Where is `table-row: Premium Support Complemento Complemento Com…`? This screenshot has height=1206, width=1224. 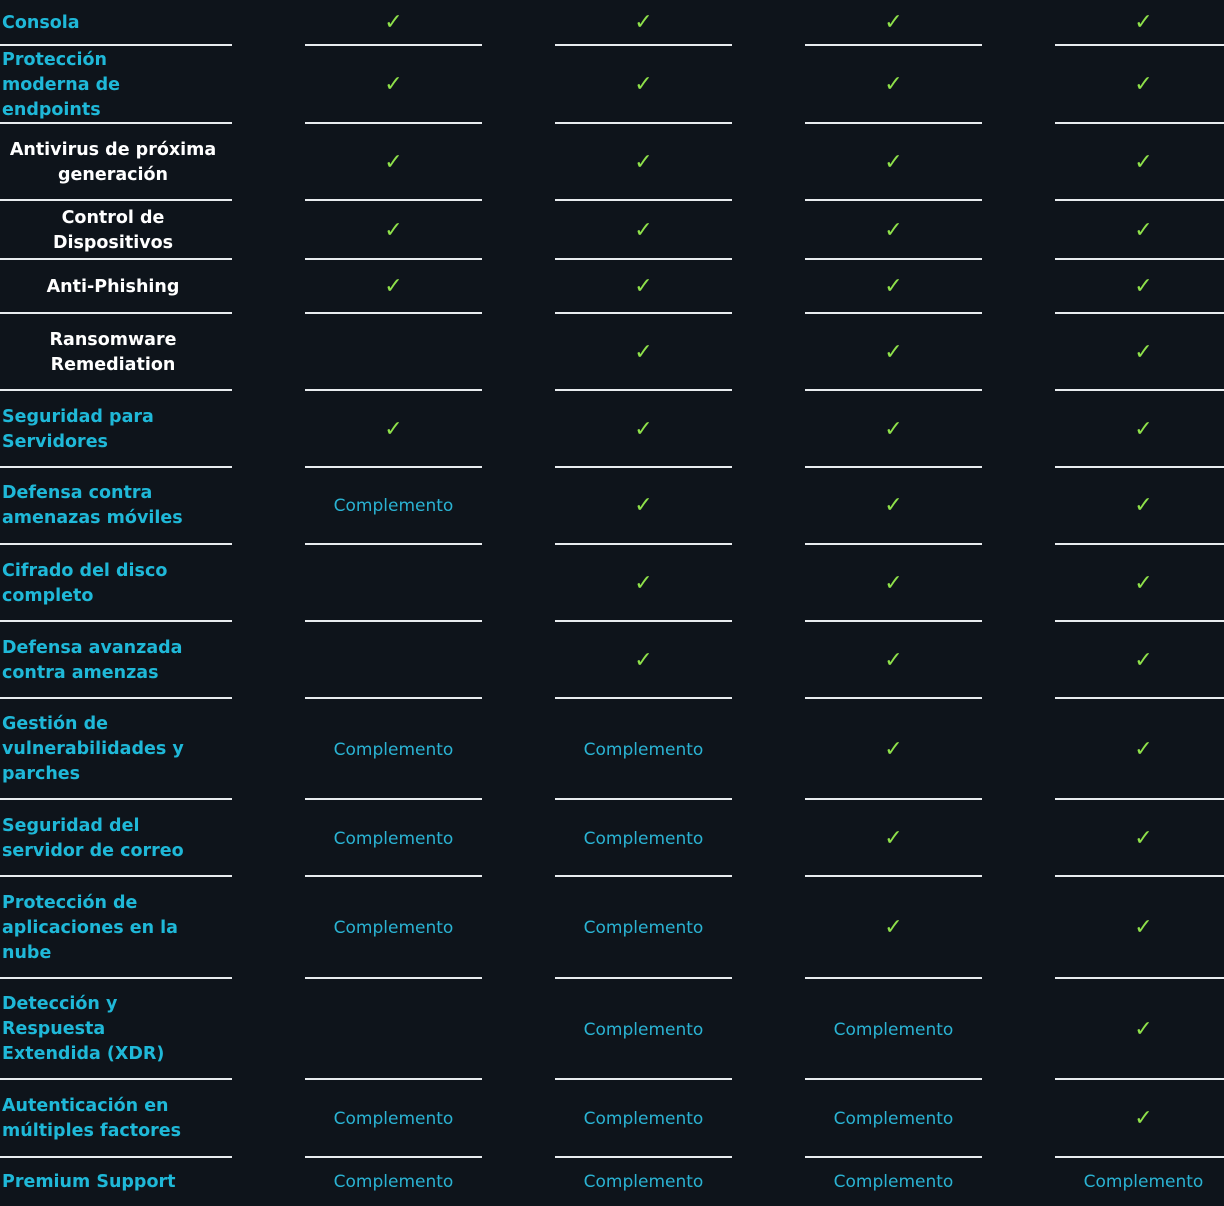 table-row: Premium Support Complemento Complemento Com… is located at coordinates (612, 1182).